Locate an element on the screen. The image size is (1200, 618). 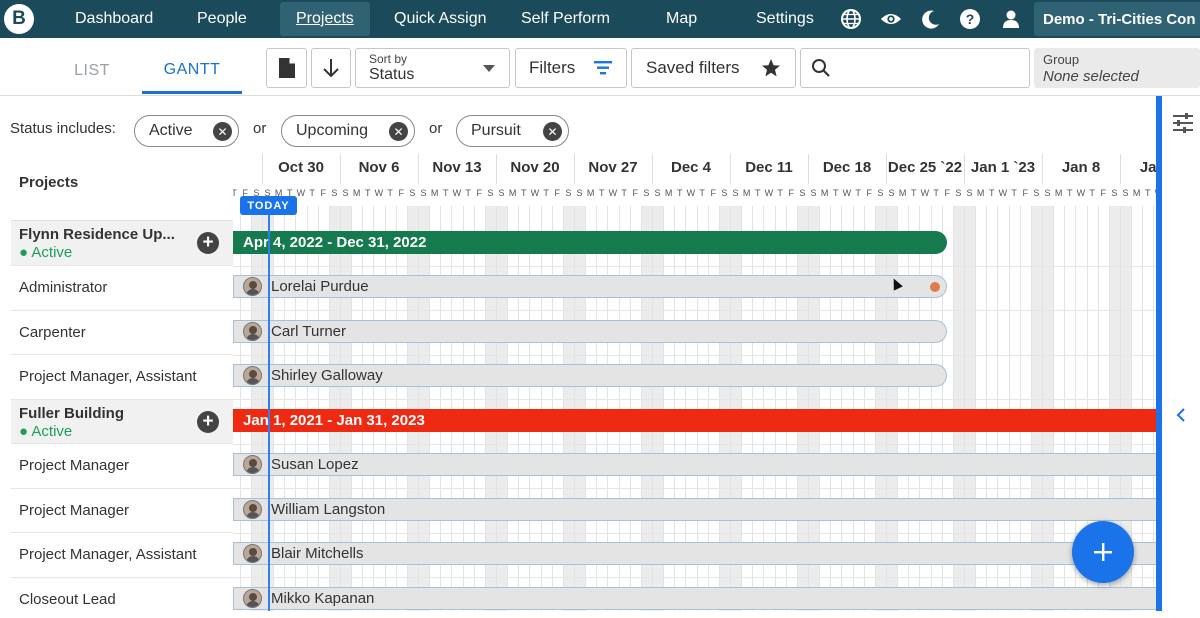
chip-active-label: Active is located at coordinates (171, 130).